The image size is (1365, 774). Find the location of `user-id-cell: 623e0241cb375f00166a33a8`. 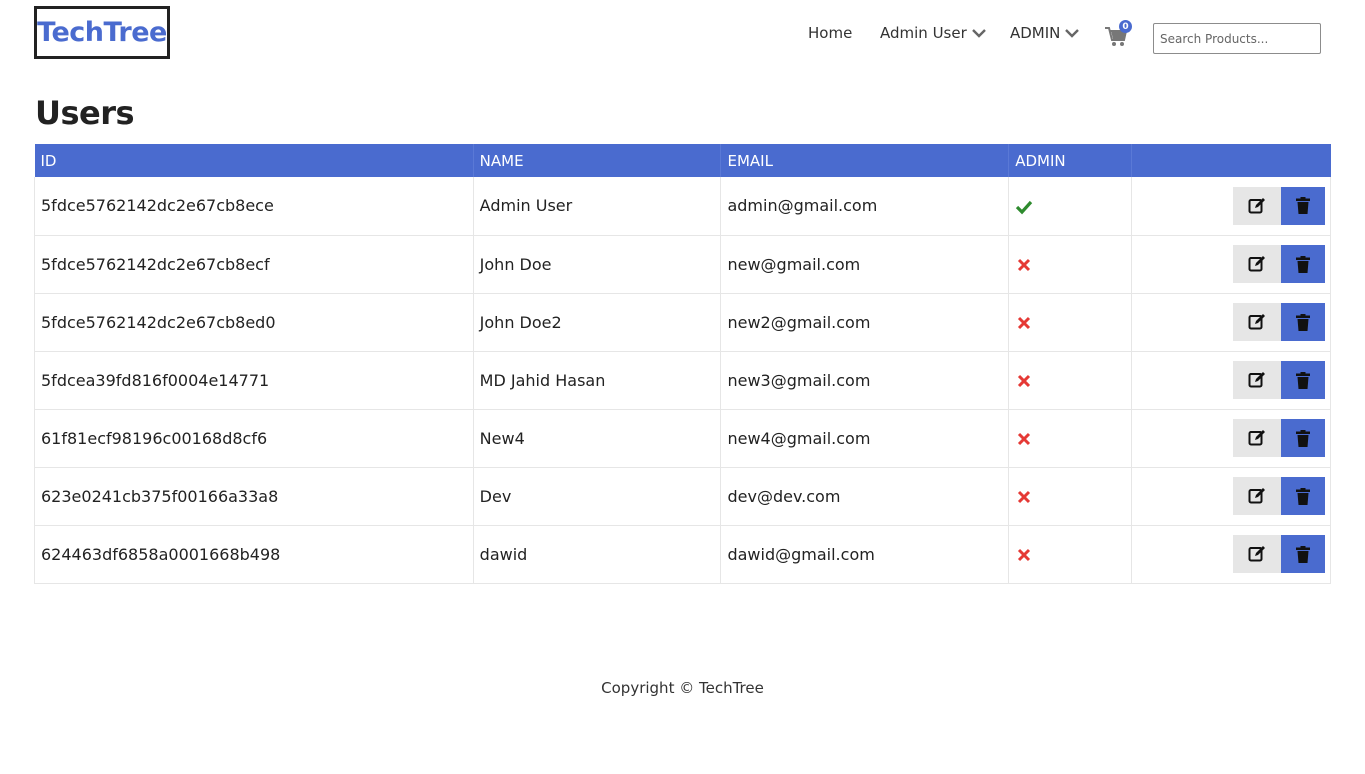

user-id-cell: 623e0241cb375f00166a33a8 is located at coordinates (254, 496).